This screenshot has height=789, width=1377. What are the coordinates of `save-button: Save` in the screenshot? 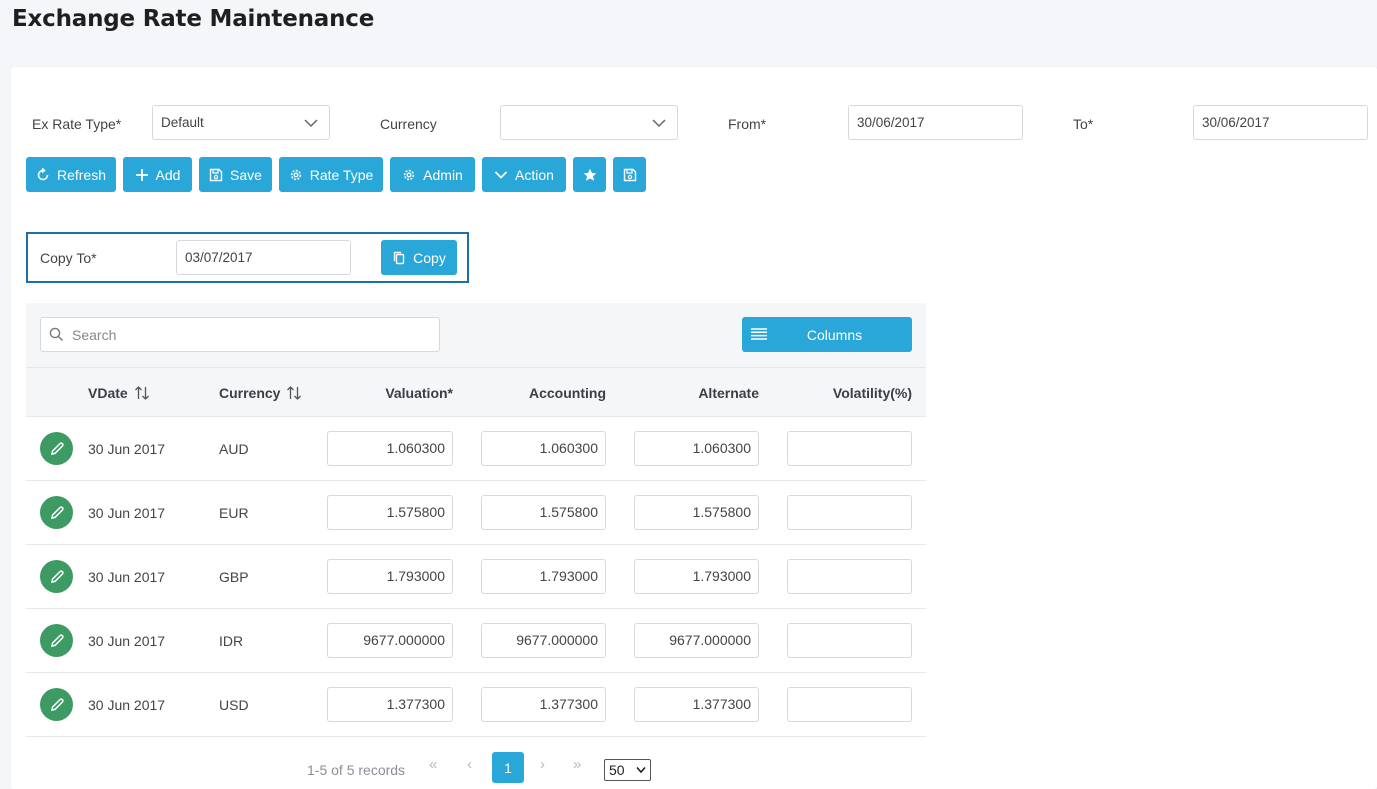 It's located at (235, 174).